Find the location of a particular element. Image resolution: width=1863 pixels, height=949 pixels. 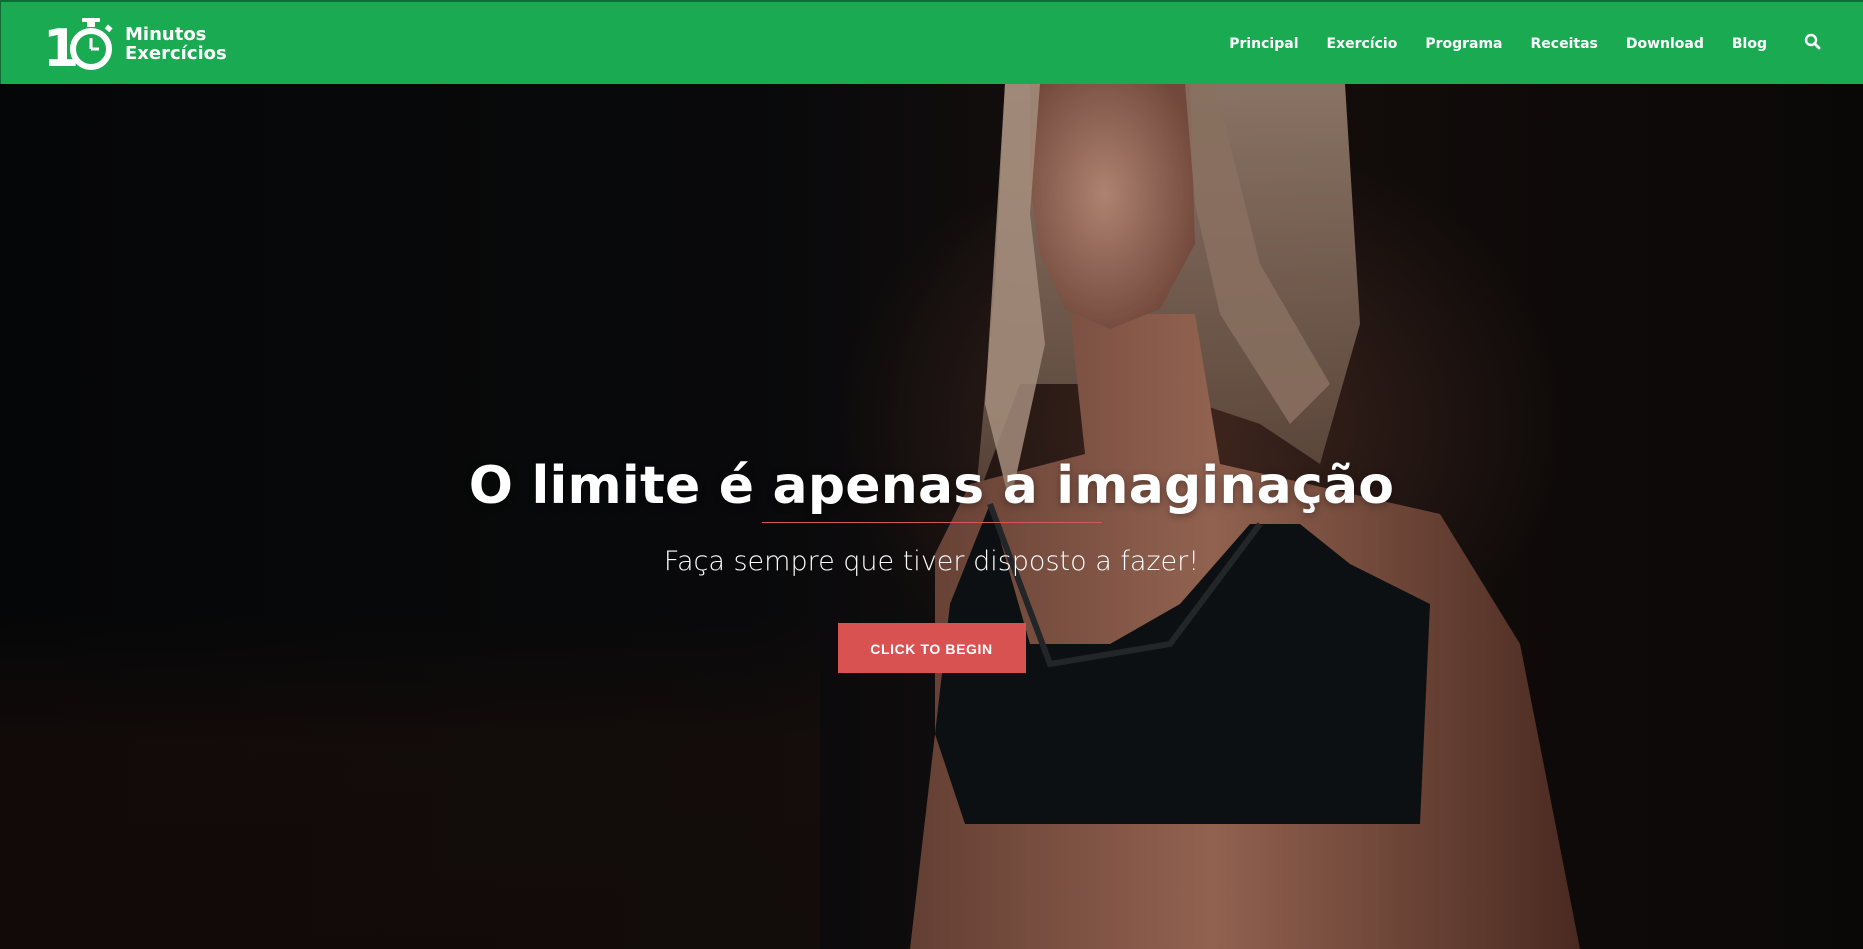

hero-subtitle: Faça sempre que tiver disposto a fazer! is located at coordinates (931, 561).